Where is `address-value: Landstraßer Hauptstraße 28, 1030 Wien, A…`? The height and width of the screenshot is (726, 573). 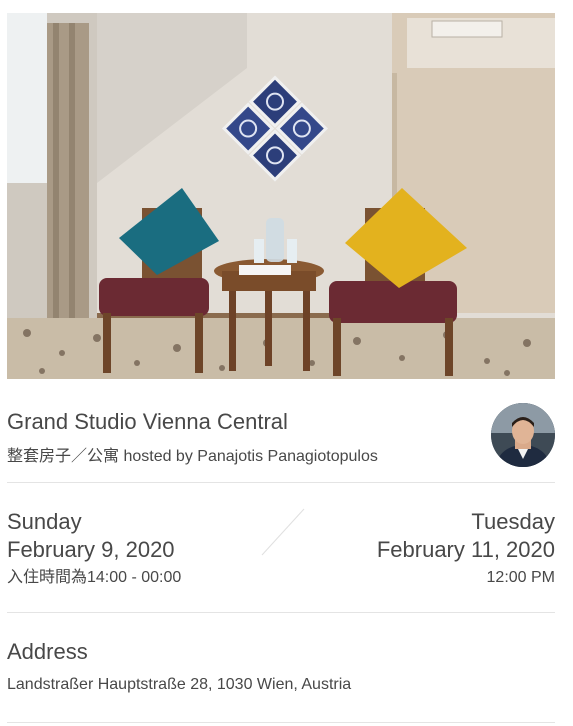 address-value: Landstraßer Hauptstraße 28, 1030 Wien, A… is located at coordinates (281, 685).